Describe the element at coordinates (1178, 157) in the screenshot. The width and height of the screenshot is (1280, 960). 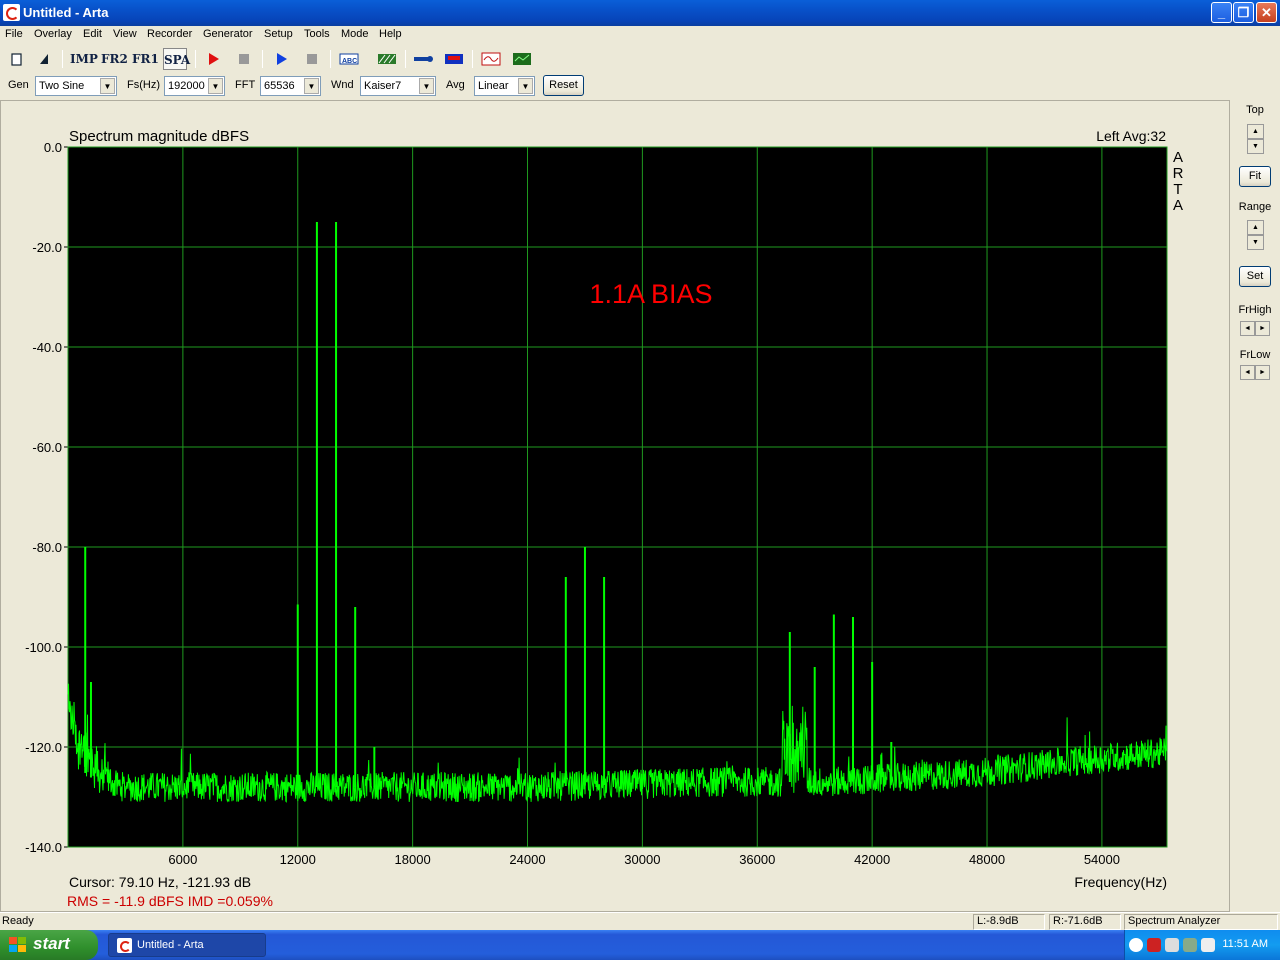
I see `arta-brand-letter: A` at that location.